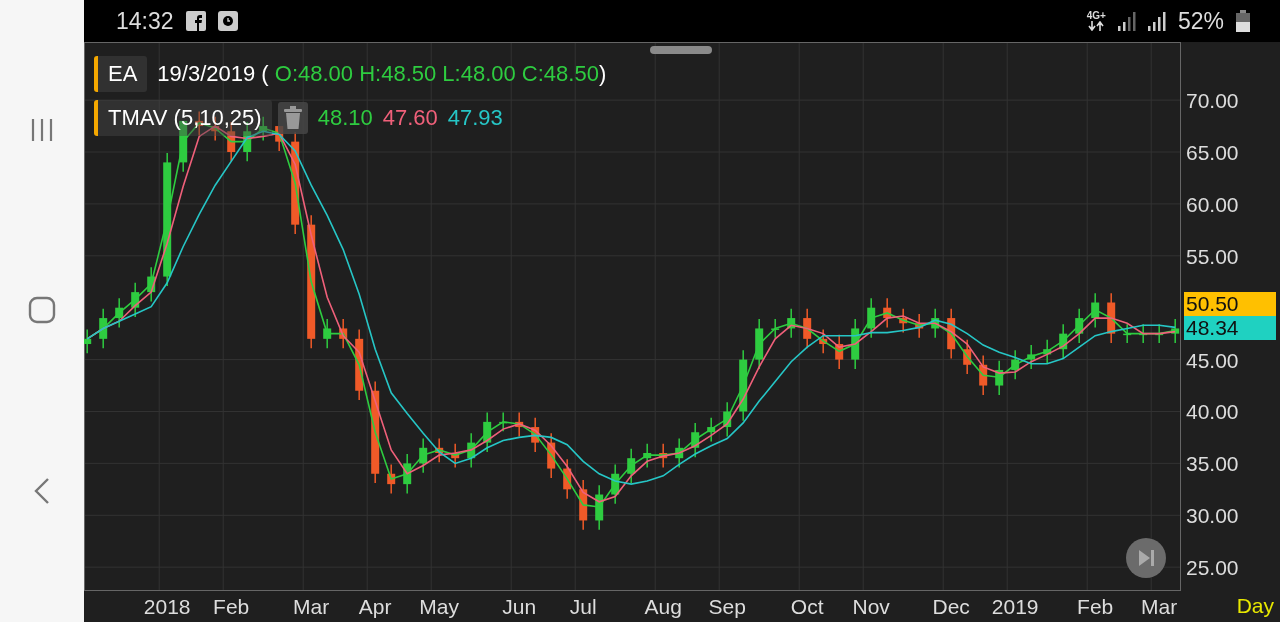 The height and width of the screenshot is (622, 1280). I want to click on axis-label: 35.00, so click(1212, 464).